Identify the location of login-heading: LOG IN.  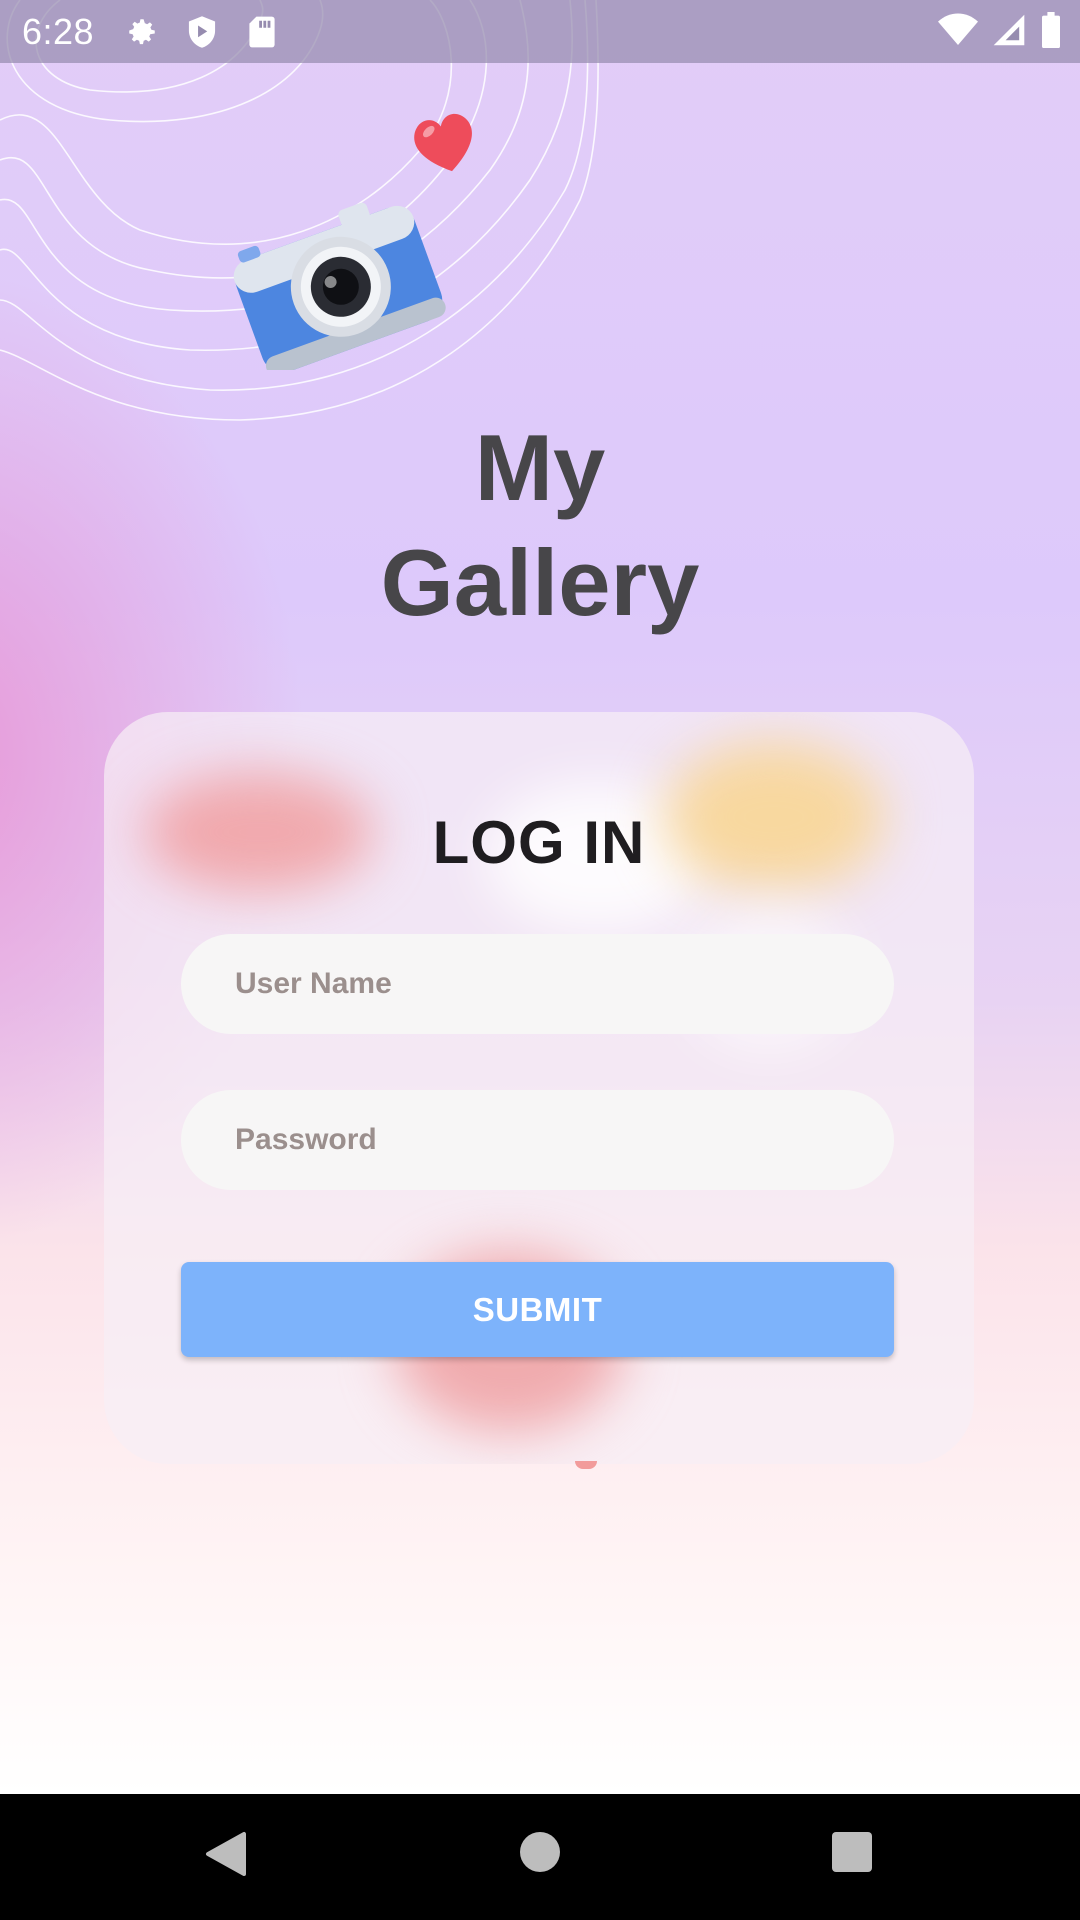
(539, 842).